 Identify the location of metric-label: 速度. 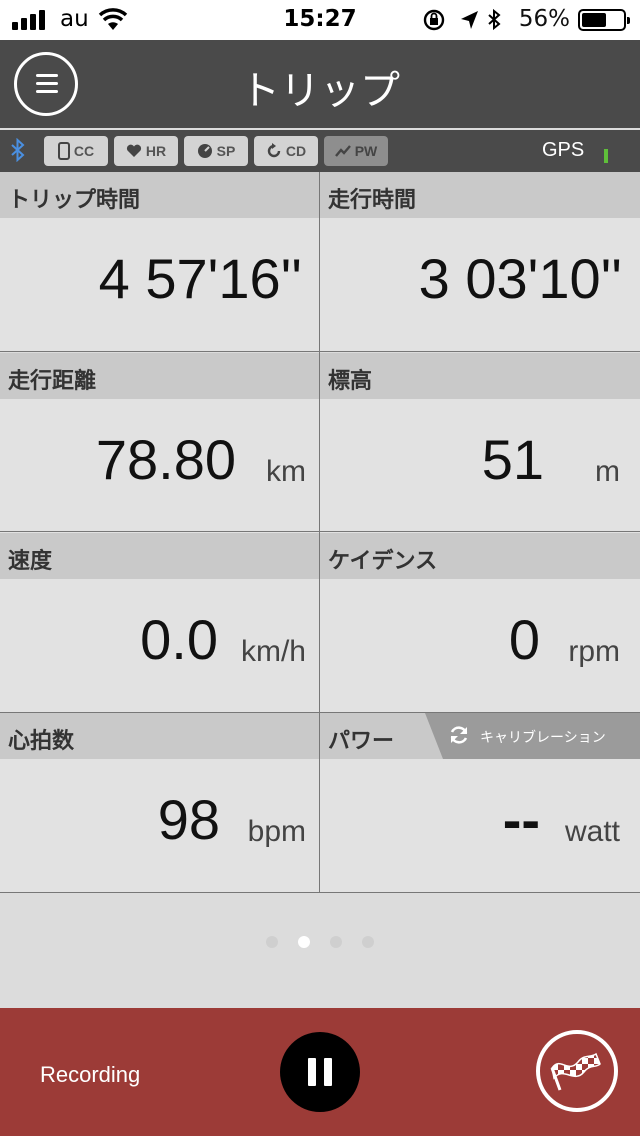
(160, 556).